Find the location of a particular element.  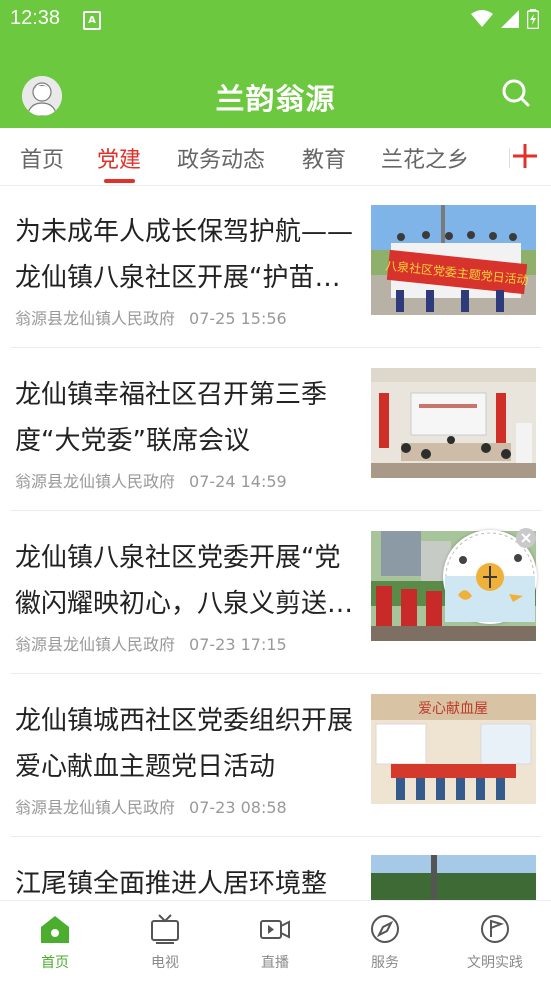

app-header: 兰韵翁源 is located at coordinates (275, 83).